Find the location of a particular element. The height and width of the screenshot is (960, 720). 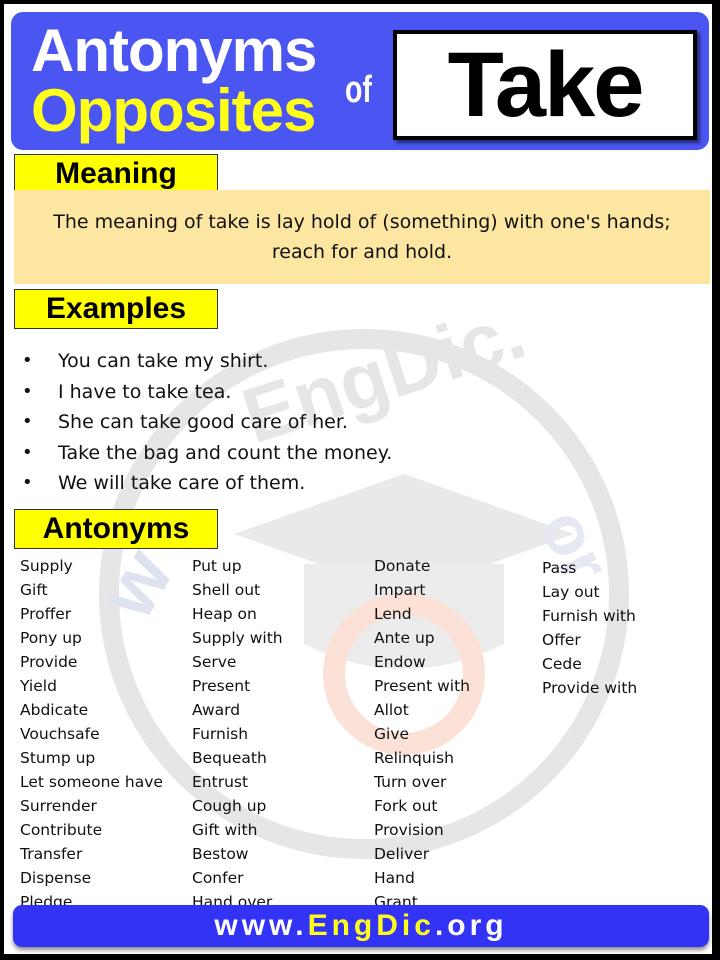

antonym-item: Proffer is located at coordinates (46, 614).